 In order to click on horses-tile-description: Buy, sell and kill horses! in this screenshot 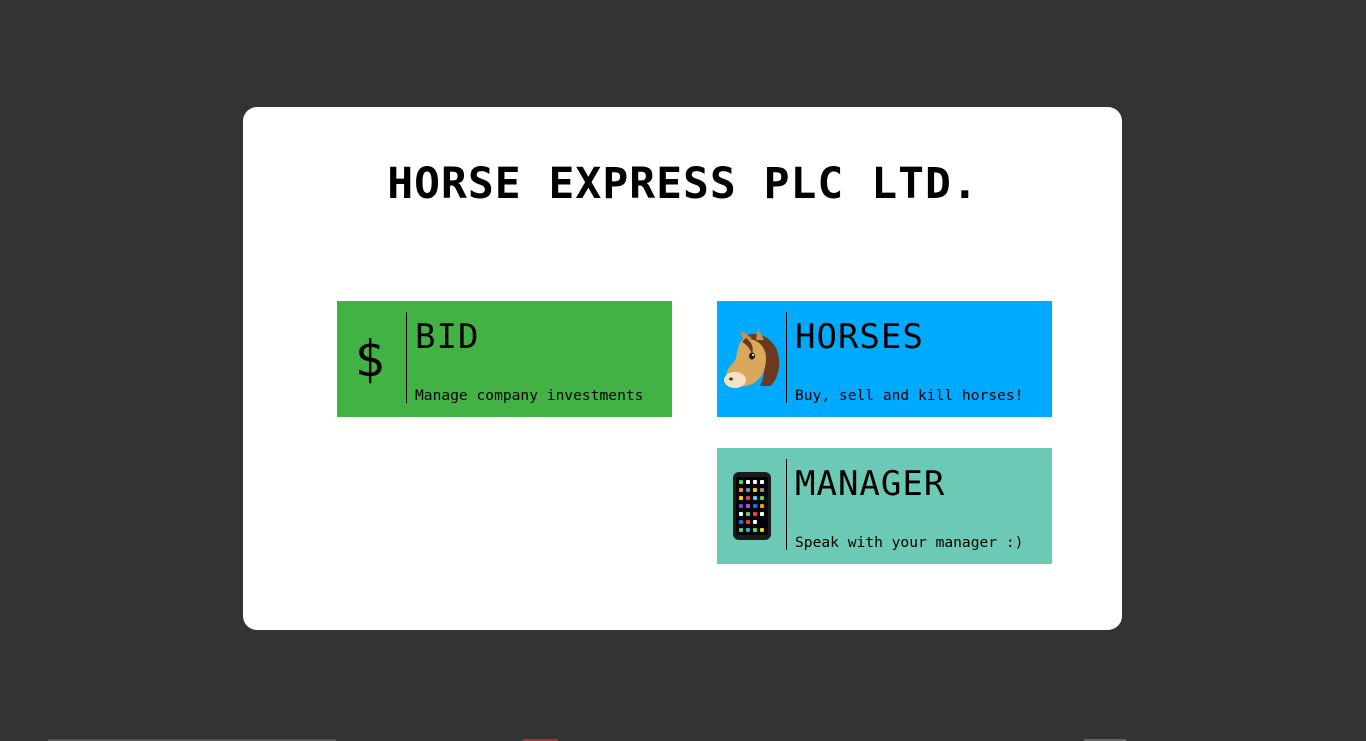, I will do `click(909, 395)`.